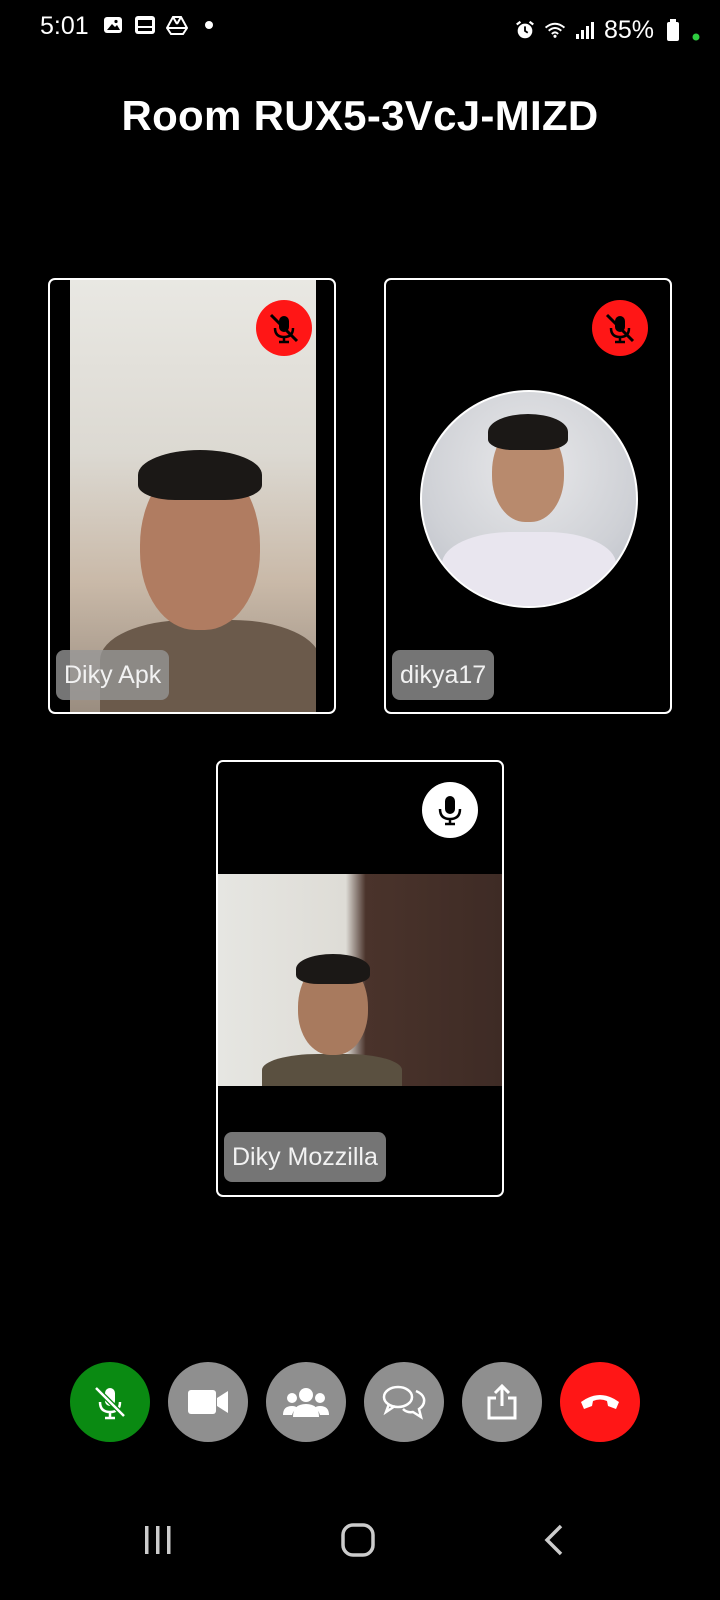 This screenshot has width=720, height=1600. Describe the element at coordinates (673, 30) in the screenshot. I see `battery-icon` at that location.